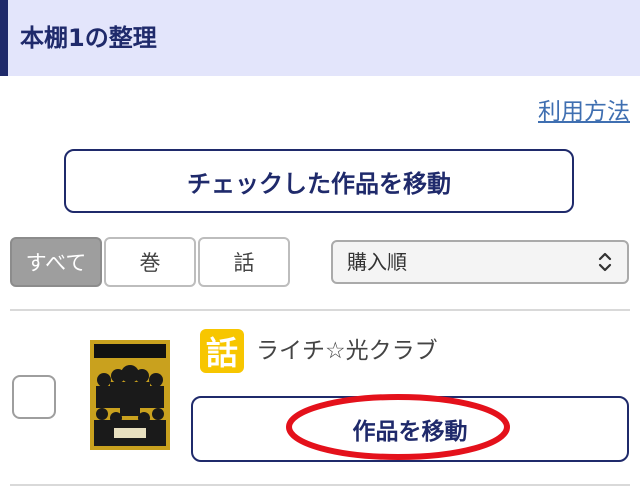 This screenshot has height=486, width=640. What do you see at coordinates (4, 38) in the screenshot?
I see `header-accent-bar` at bounding box center [4, 38].